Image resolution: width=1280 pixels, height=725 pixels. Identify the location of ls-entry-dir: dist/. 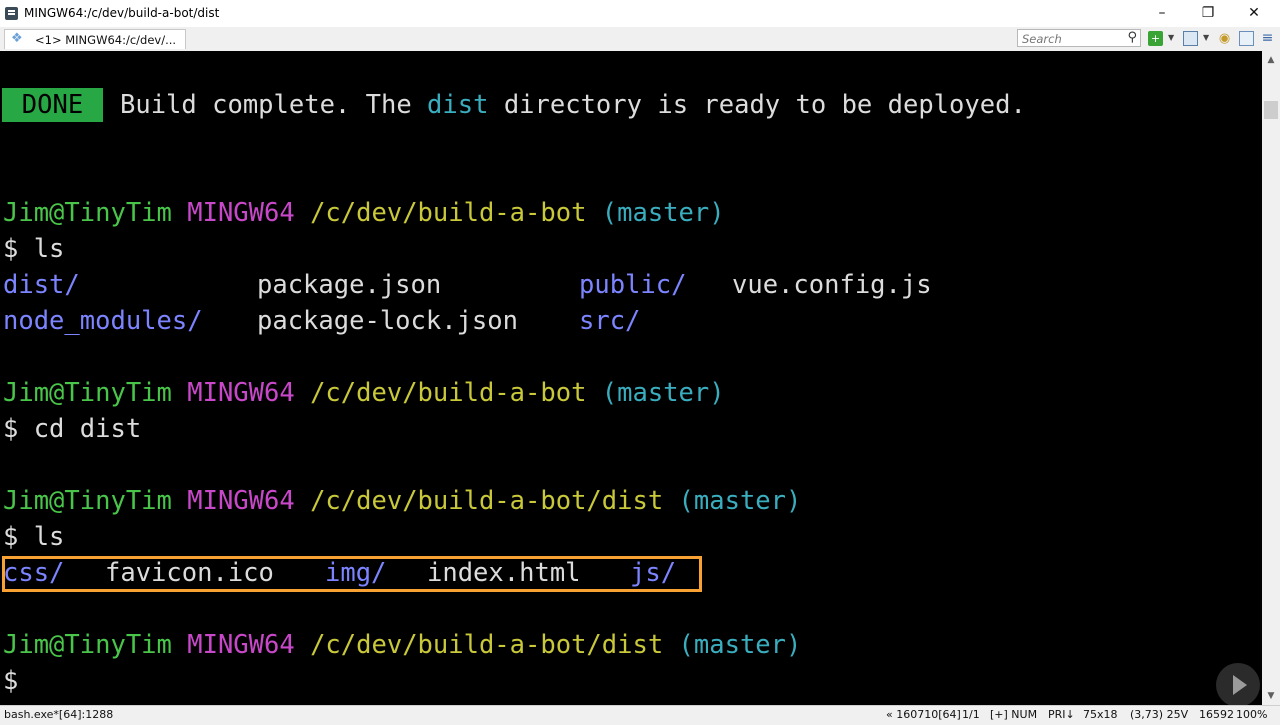
(41, 285).